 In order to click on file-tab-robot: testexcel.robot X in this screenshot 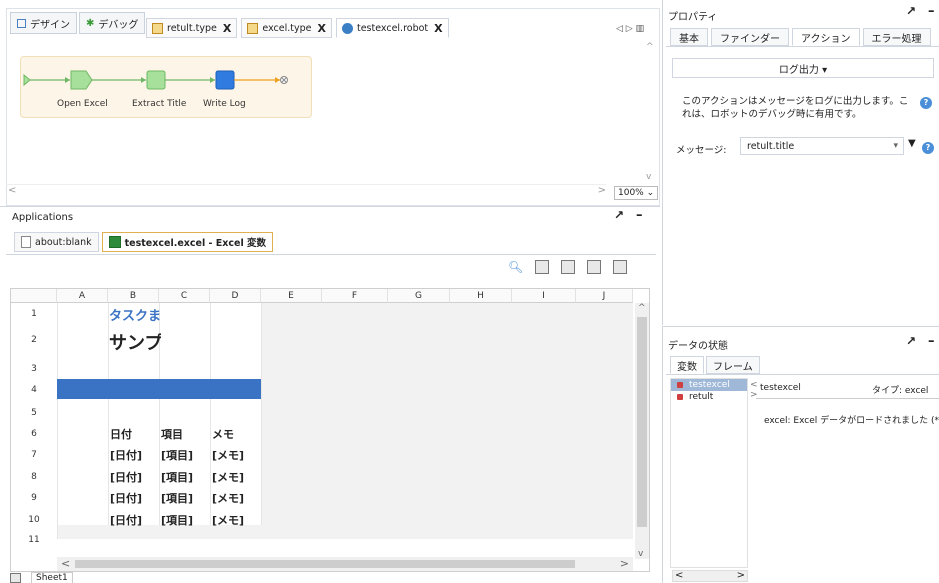, I will do `click(392, 28)`.